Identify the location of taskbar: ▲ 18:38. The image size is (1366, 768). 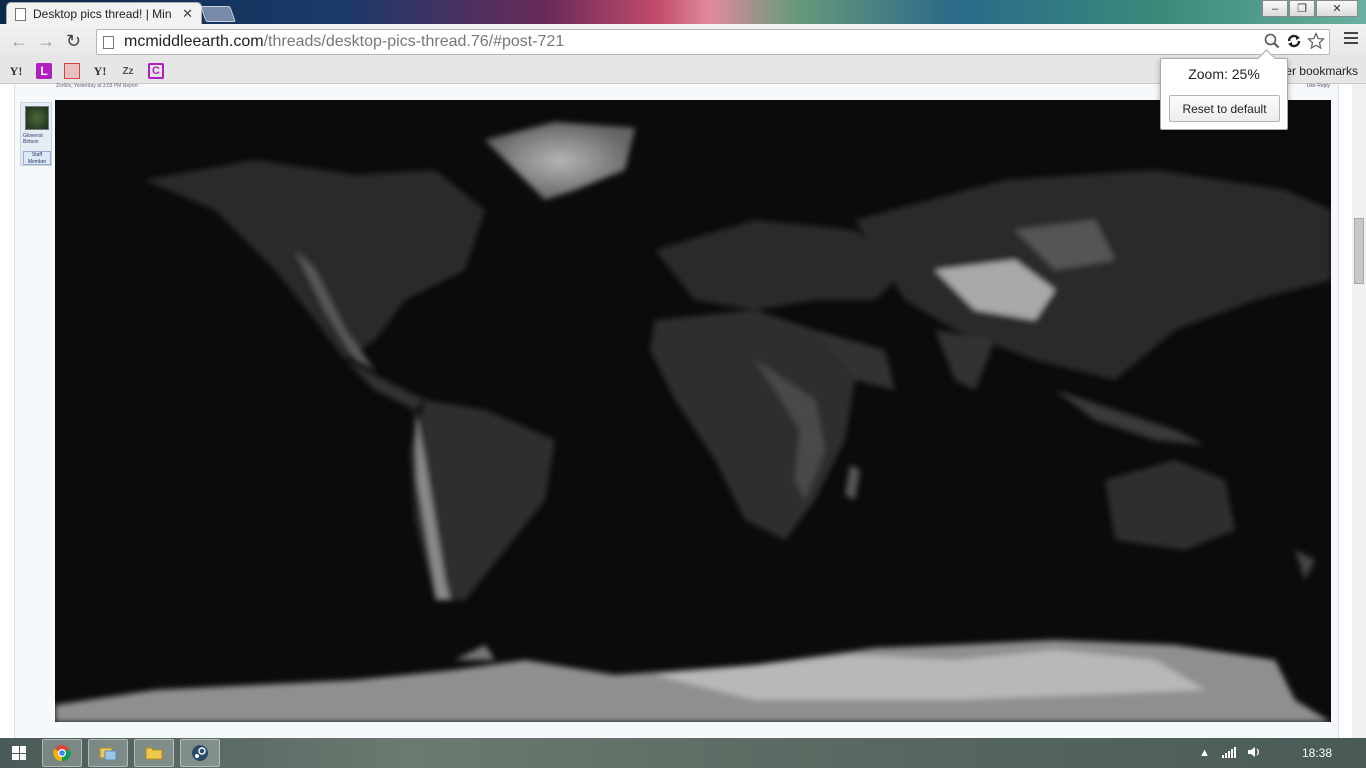
(683, 753).